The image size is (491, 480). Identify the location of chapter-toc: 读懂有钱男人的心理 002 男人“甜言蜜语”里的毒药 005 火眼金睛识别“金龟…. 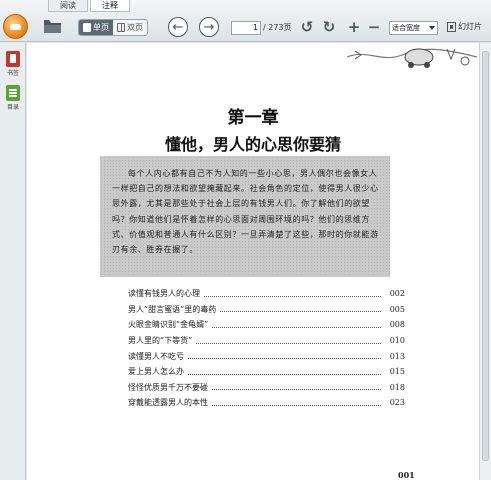
(266, 348).